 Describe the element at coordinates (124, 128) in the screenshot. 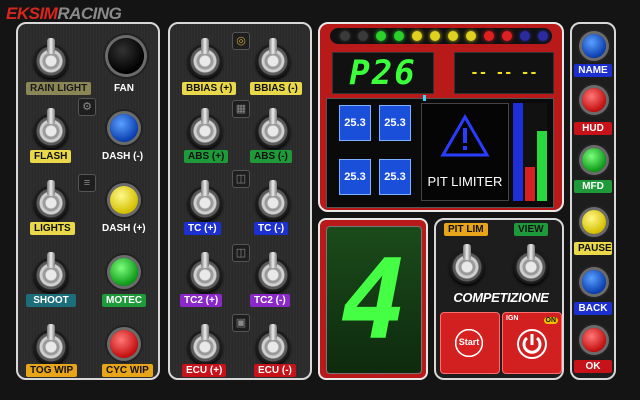

I see `dash-minus-button` at that location.